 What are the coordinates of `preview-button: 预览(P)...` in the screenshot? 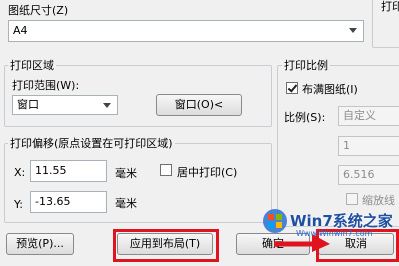 It's located at (40, 244).